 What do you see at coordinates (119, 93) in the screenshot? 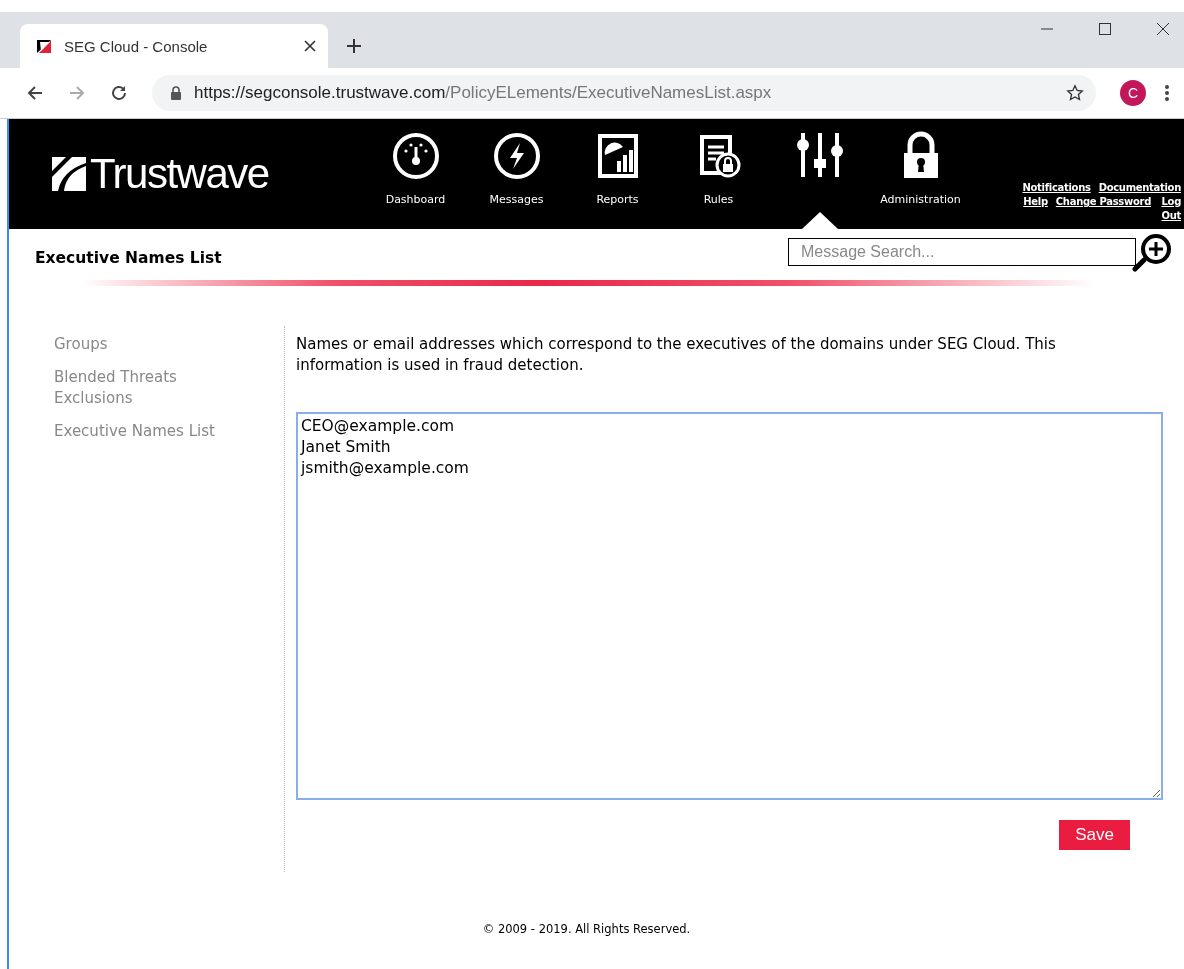
I see `reload-icon` at bounding box center [119, 93].